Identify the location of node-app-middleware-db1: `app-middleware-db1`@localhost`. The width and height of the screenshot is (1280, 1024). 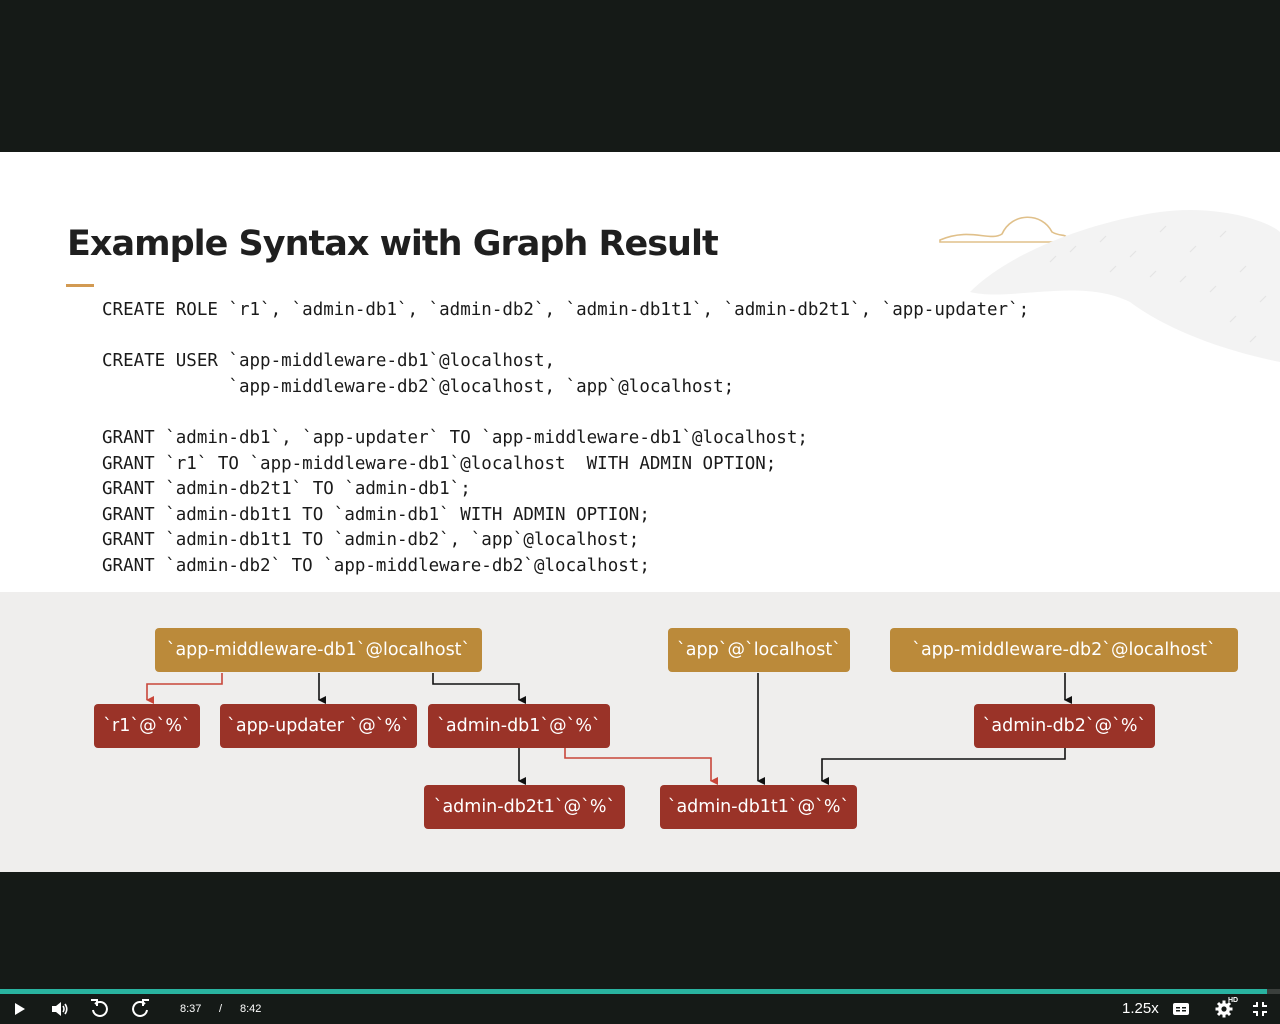
(318, 650).